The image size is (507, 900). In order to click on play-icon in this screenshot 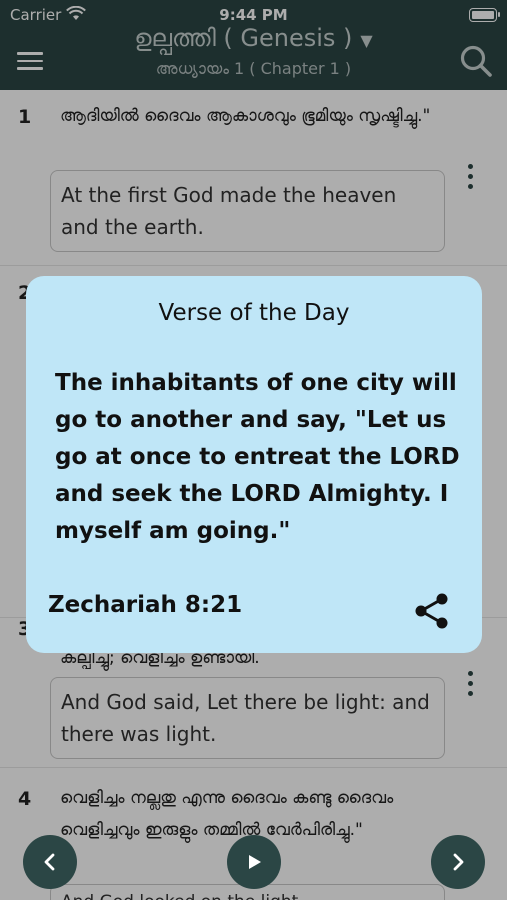, I will do `click(255, 862)`.